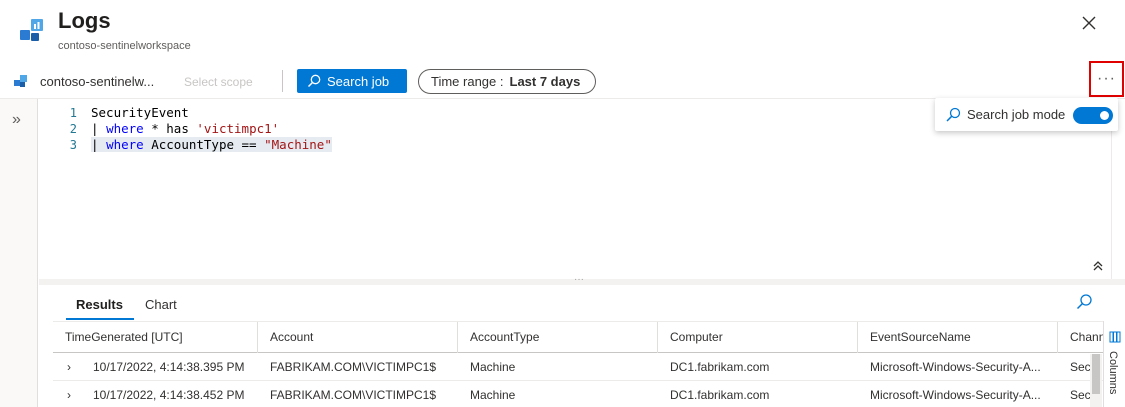 The width and height of the screenshot is (1125, 407). I want to click on close-icon, so click(1089, 23).